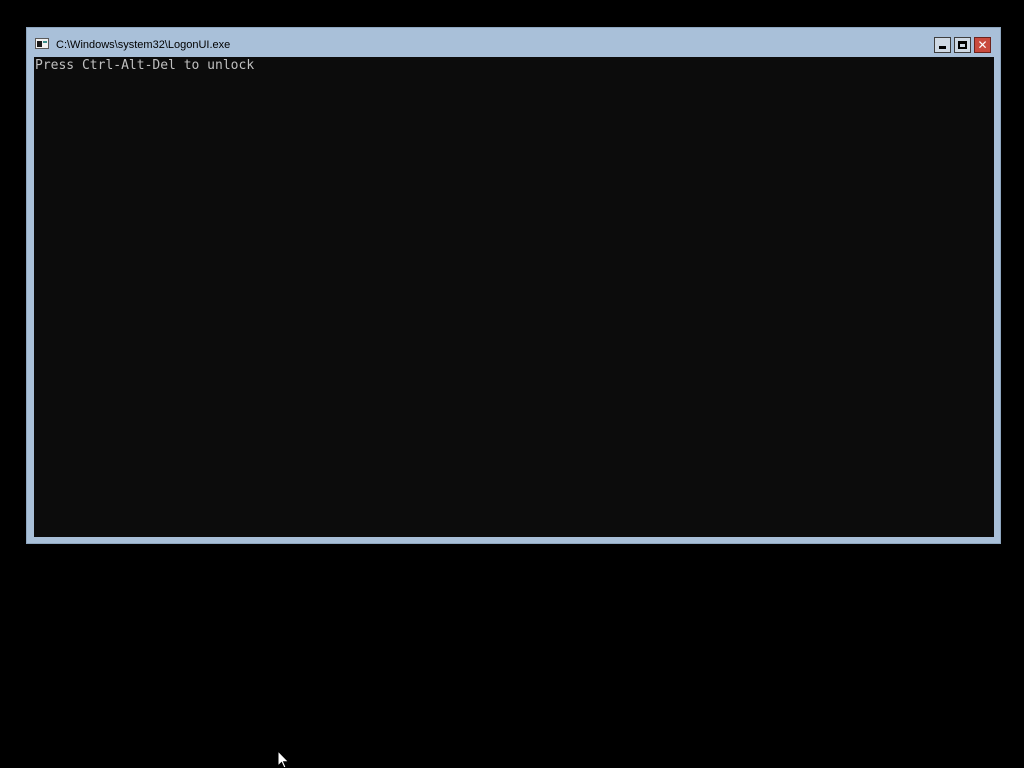  What do you see at coordinates (942, 45) in the screenshot?
I see `minimize-button` at bounding box center [942, 45].